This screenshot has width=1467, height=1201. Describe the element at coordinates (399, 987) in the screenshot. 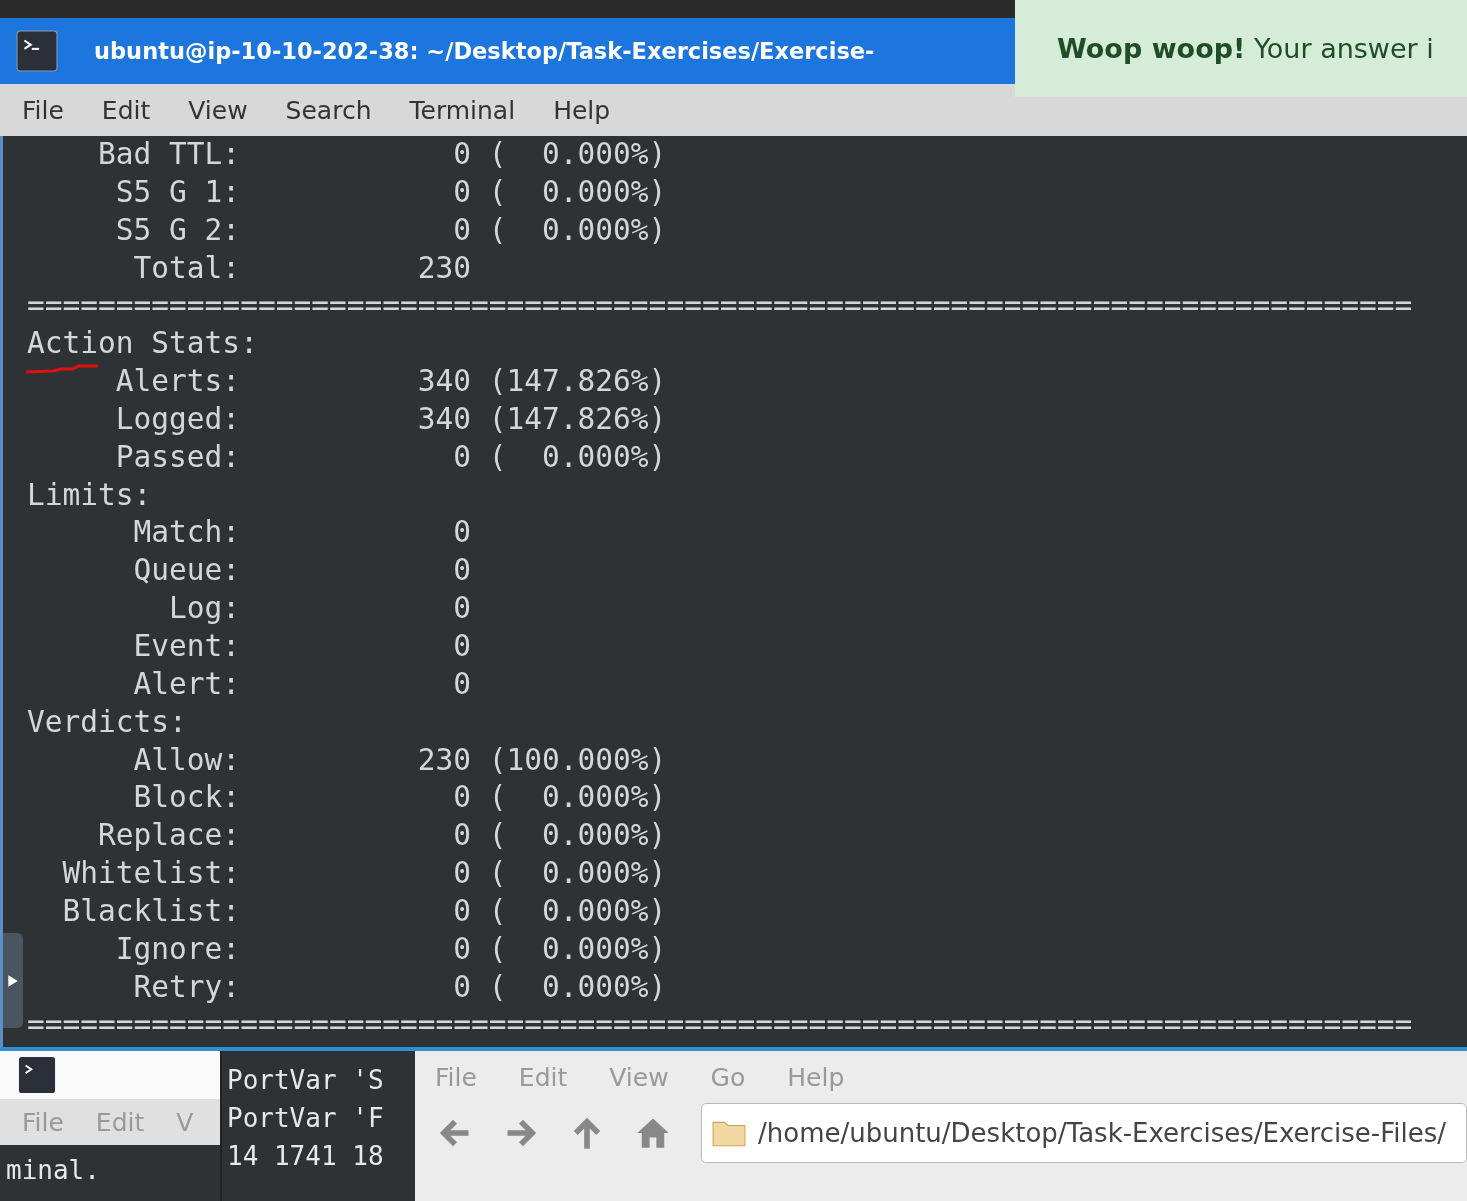

I see `terminal-line: Retry: 0 ( 0.000%)` at that location.